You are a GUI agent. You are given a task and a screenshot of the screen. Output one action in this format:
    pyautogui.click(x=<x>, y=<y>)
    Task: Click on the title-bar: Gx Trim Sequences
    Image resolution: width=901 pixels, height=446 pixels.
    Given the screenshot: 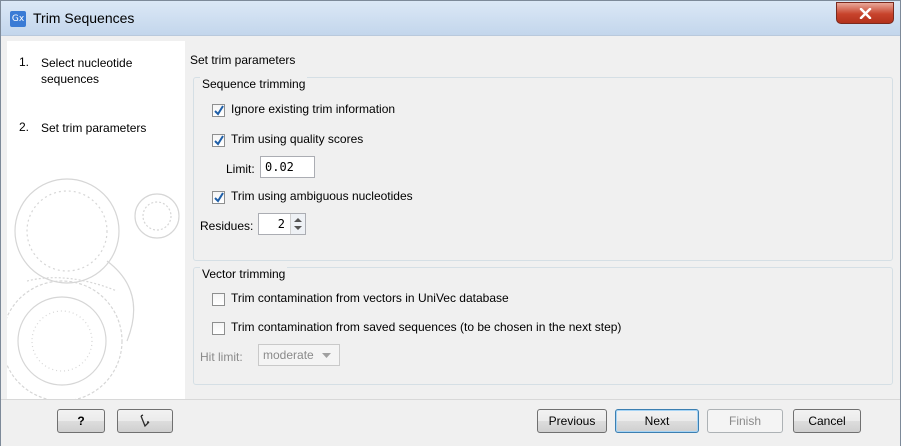 What is the action you would take?
    pyautogui.click(x=450, y=18)
    